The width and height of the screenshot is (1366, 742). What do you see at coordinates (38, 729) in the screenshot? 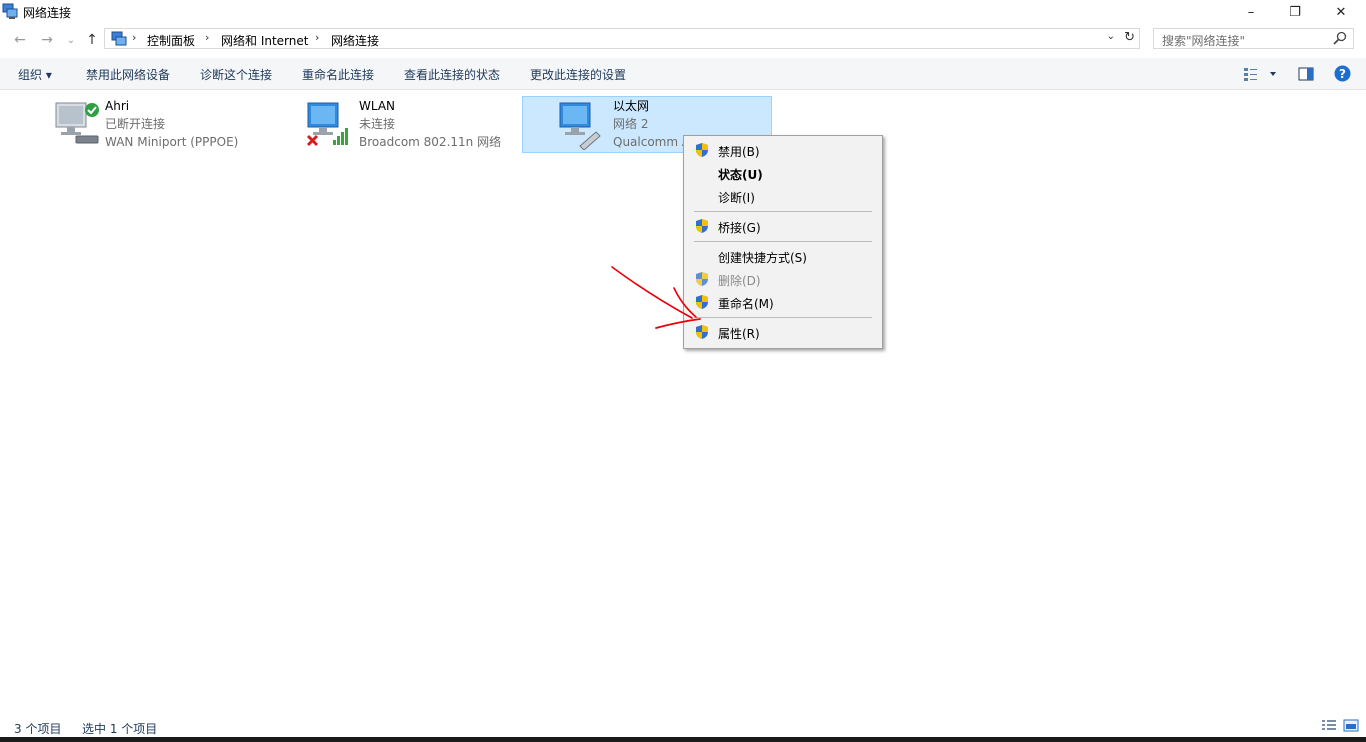
I see `item-count: 3 个项目` at bounding box center [38, 729].